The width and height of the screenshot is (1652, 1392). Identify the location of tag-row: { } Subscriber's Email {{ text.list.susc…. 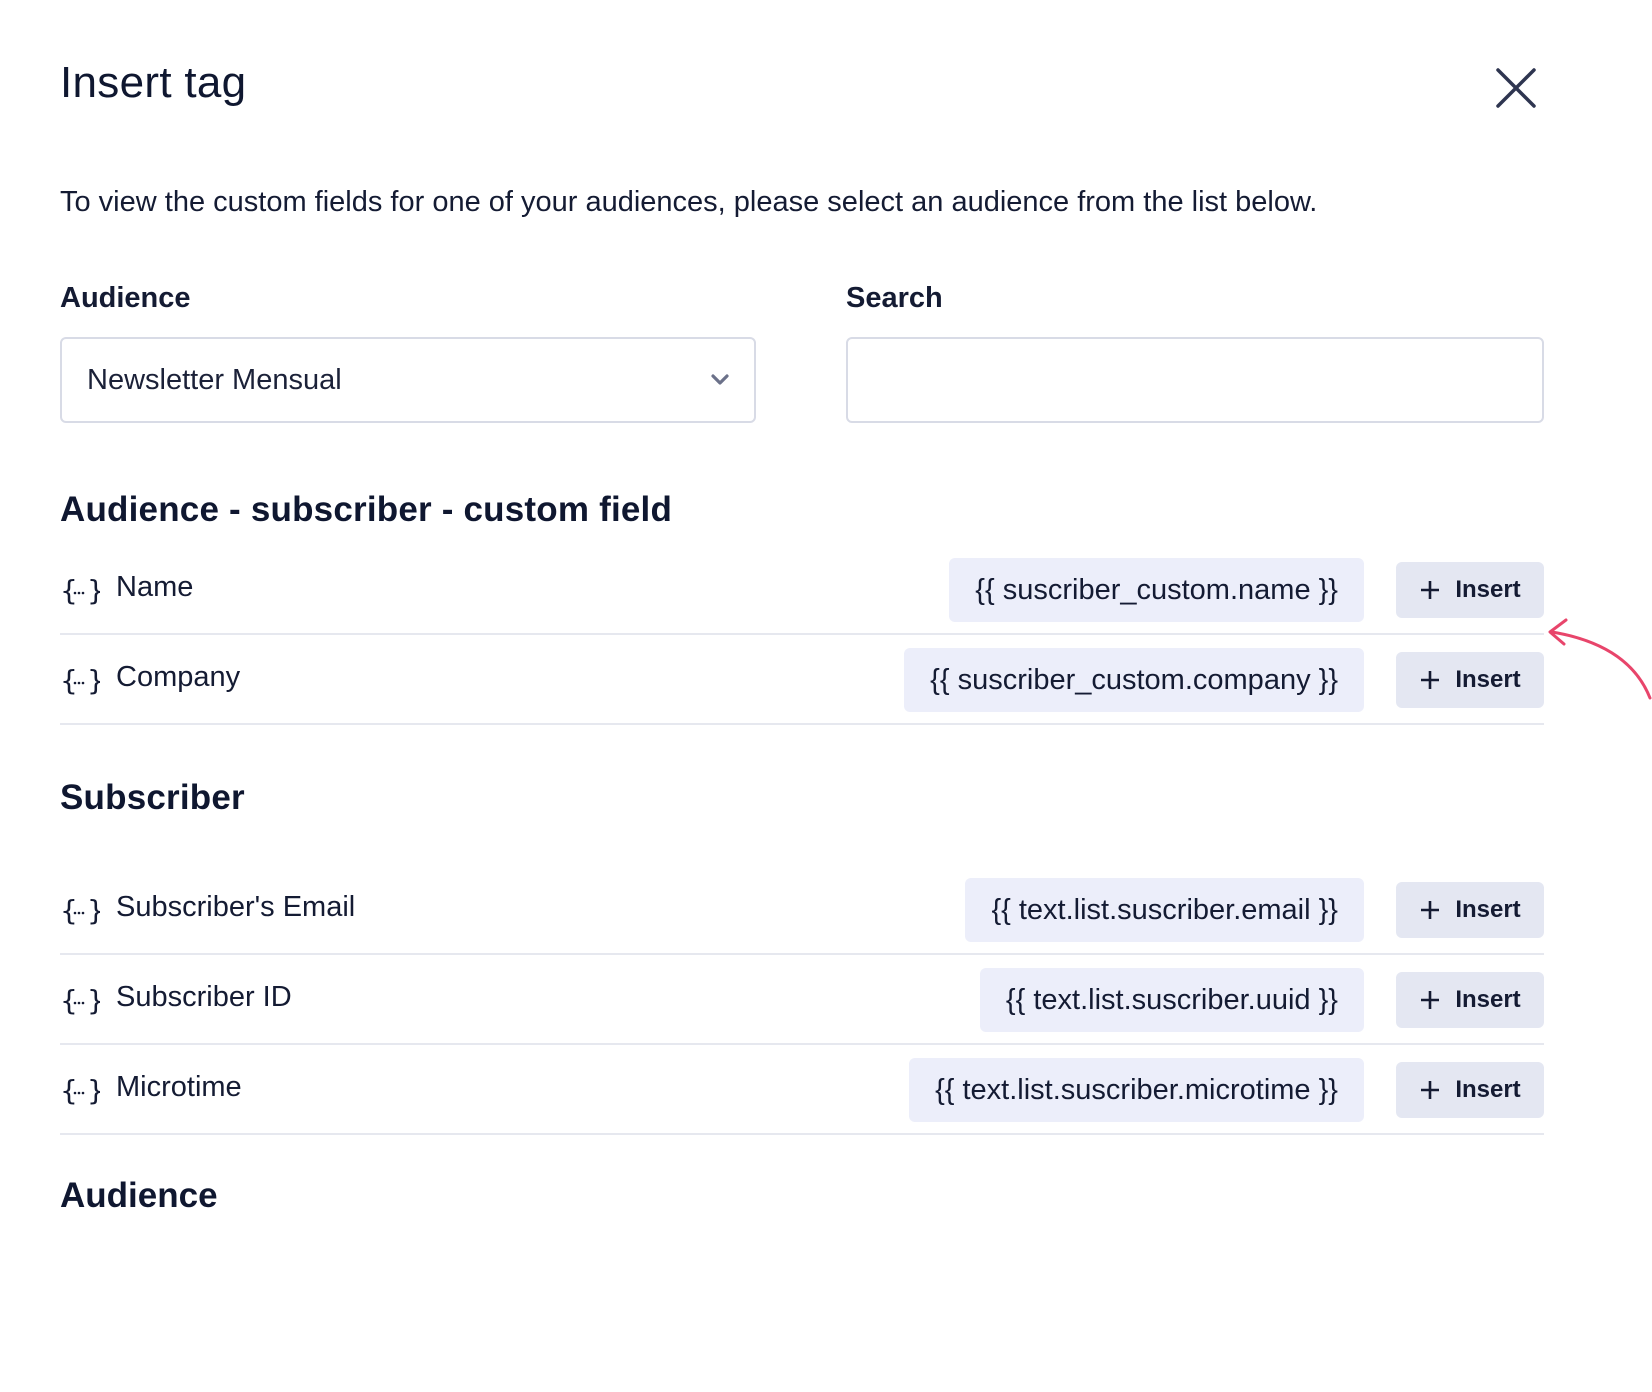
(802, 910).